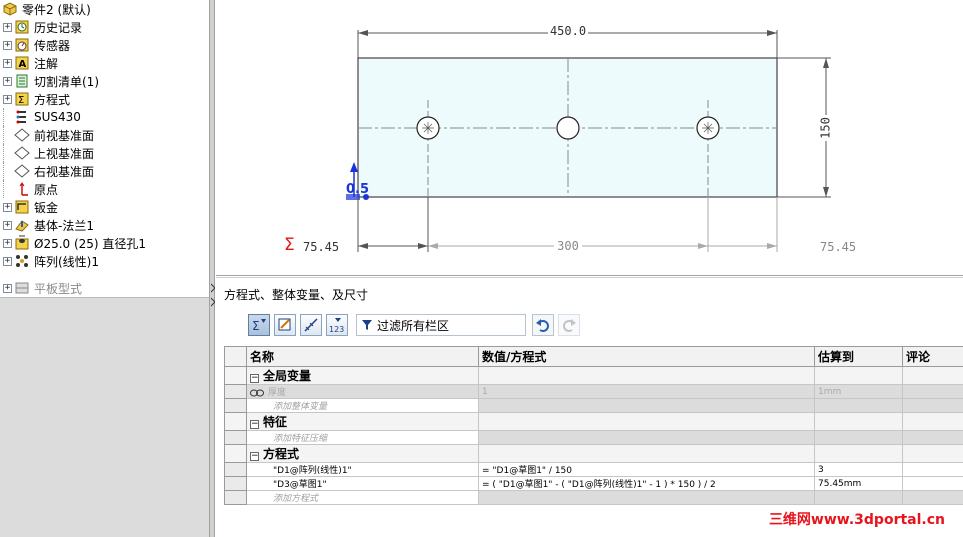  What do you see at coordinates (41, 27) in the screenshot?
I see `tree-item-history: + 历史记录` at bounding box center [41, 27].